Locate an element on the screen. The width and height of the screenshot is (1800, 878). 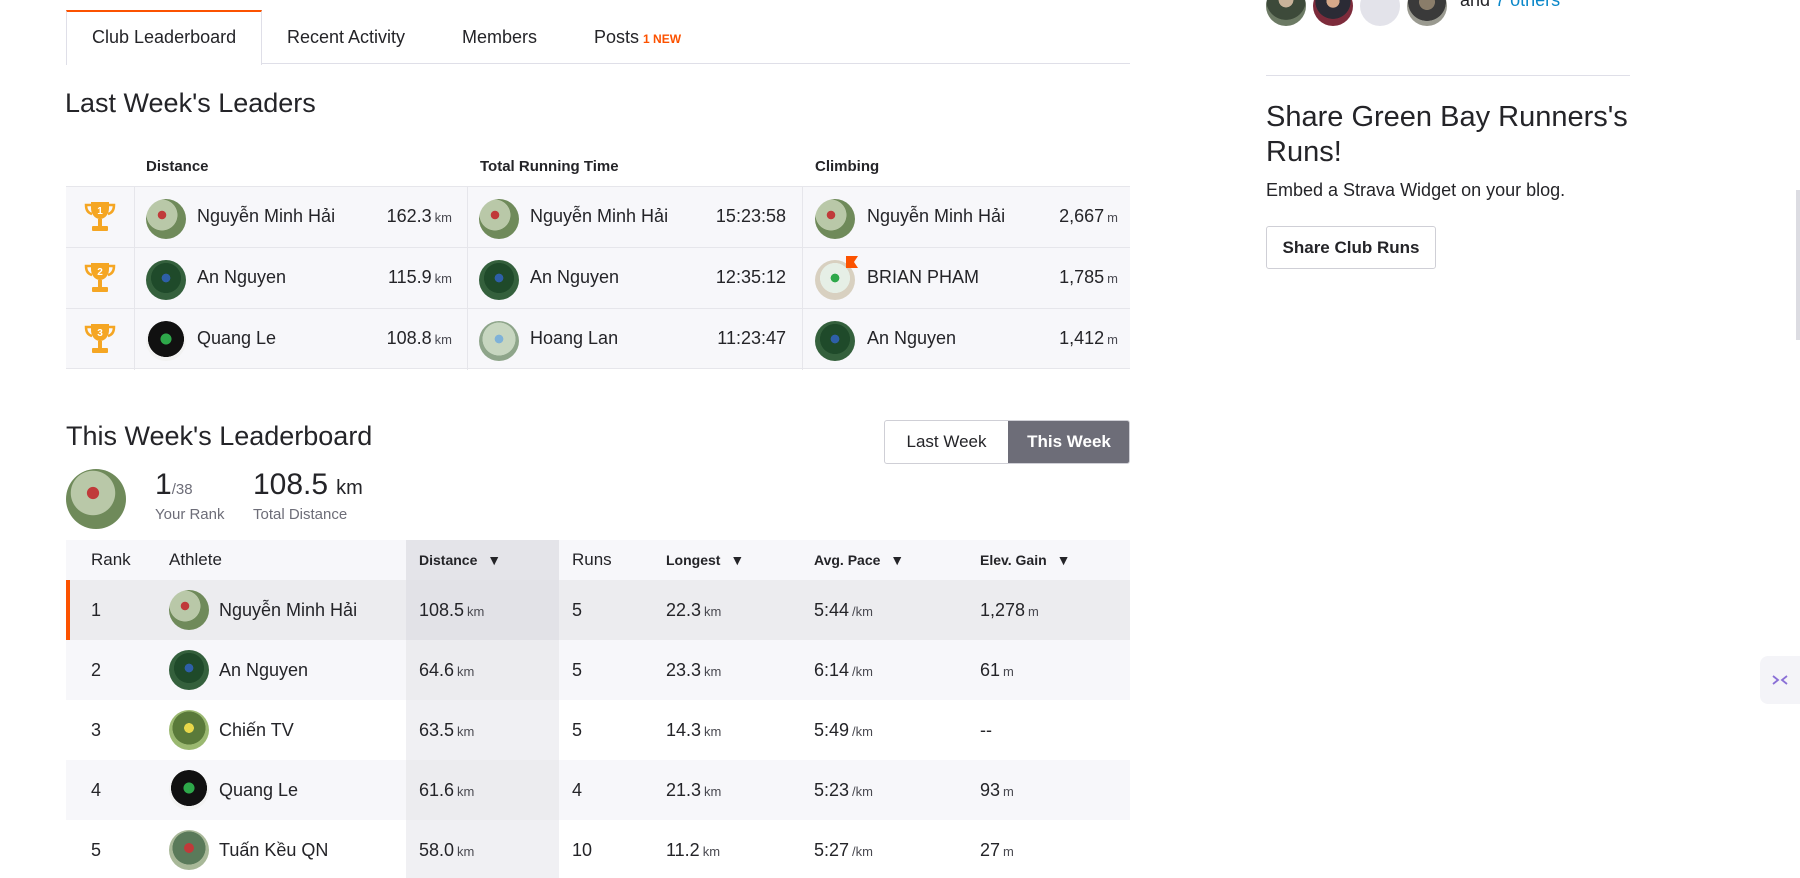
distance-cell: 58.0 km is located at coordinates (446, 849).